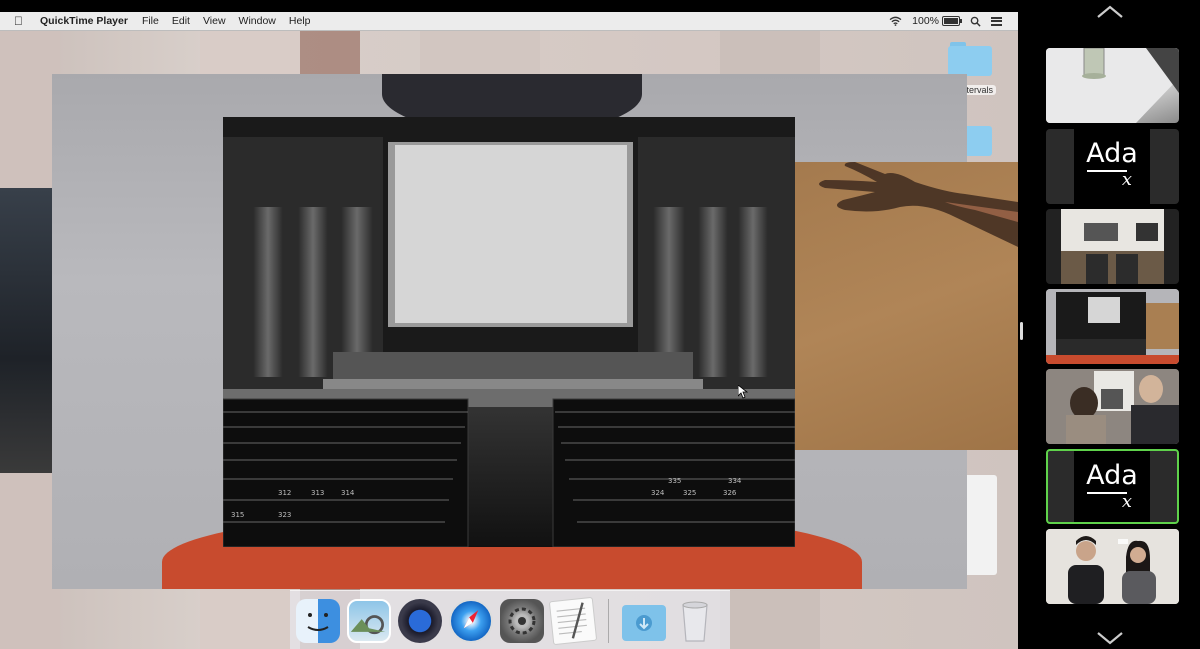 Image resolution: width=1200 pixels, height=649 pixels. I want to click on preview-icon, so click(369, 620).